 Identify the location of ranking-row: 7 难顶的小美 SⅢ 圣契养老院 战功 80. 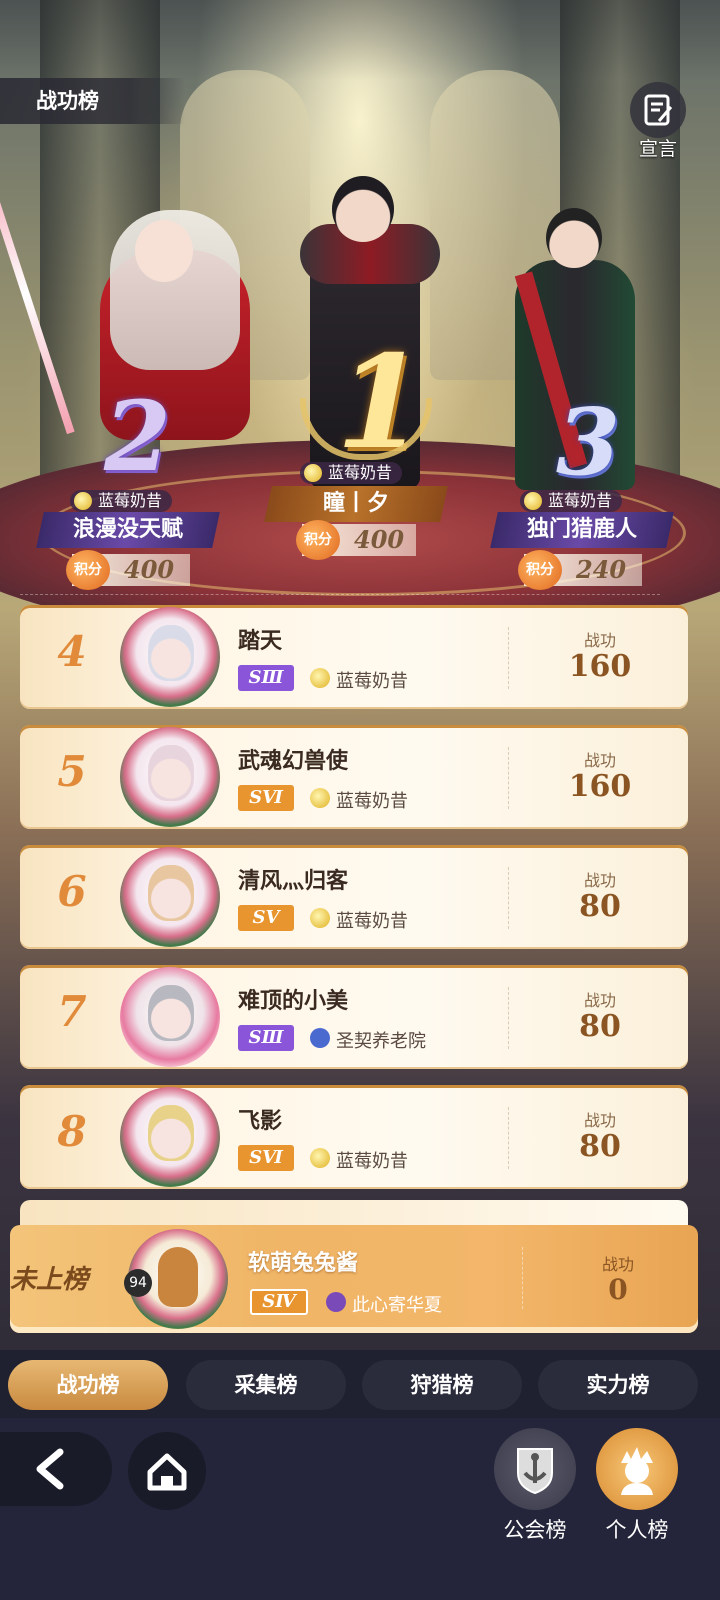
(354, 1017).